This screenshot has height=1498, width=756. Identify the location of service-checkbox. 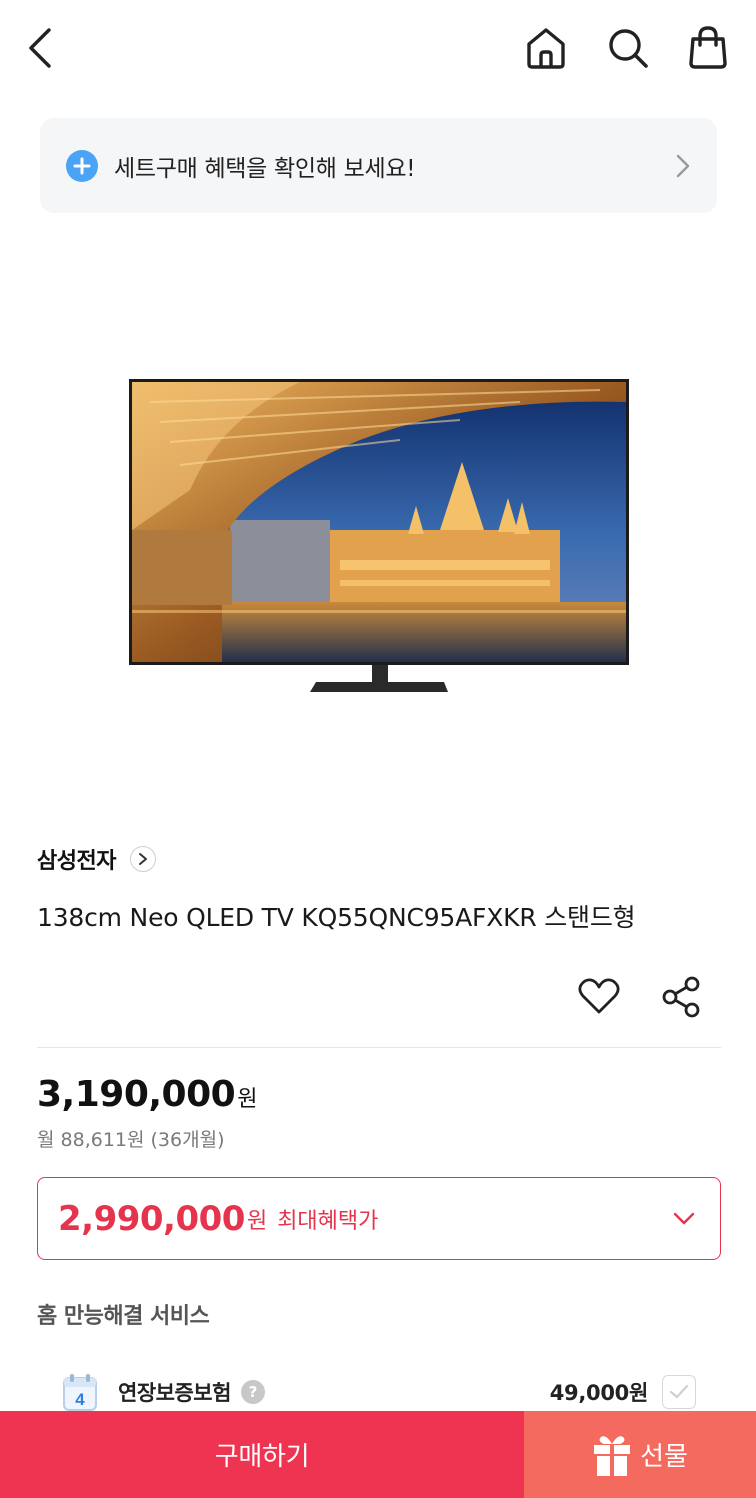
(679, 1392).